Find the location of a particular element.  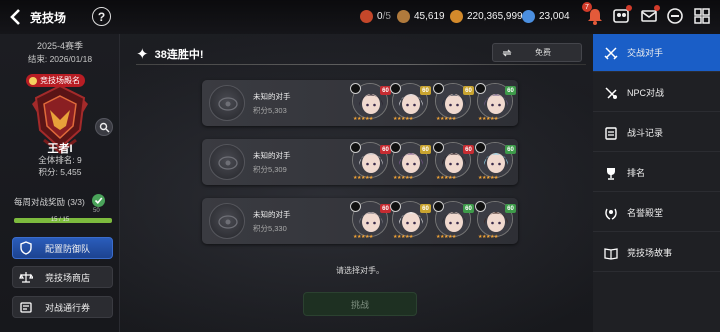

season-end-date: 结束: 2026/01/18 is located at coordinates (60, 59).